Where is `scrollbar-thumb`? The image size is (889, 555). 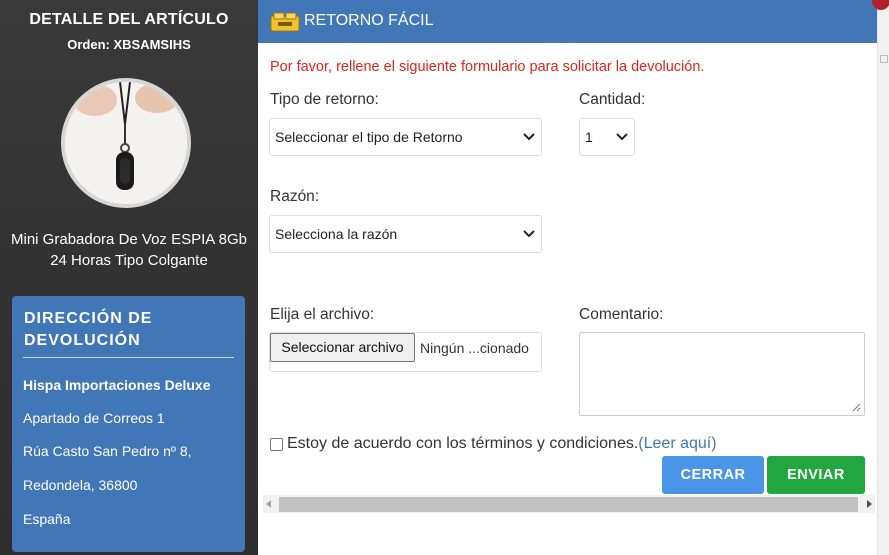 scrollbar-thumb is located at coordinates (568, 504).